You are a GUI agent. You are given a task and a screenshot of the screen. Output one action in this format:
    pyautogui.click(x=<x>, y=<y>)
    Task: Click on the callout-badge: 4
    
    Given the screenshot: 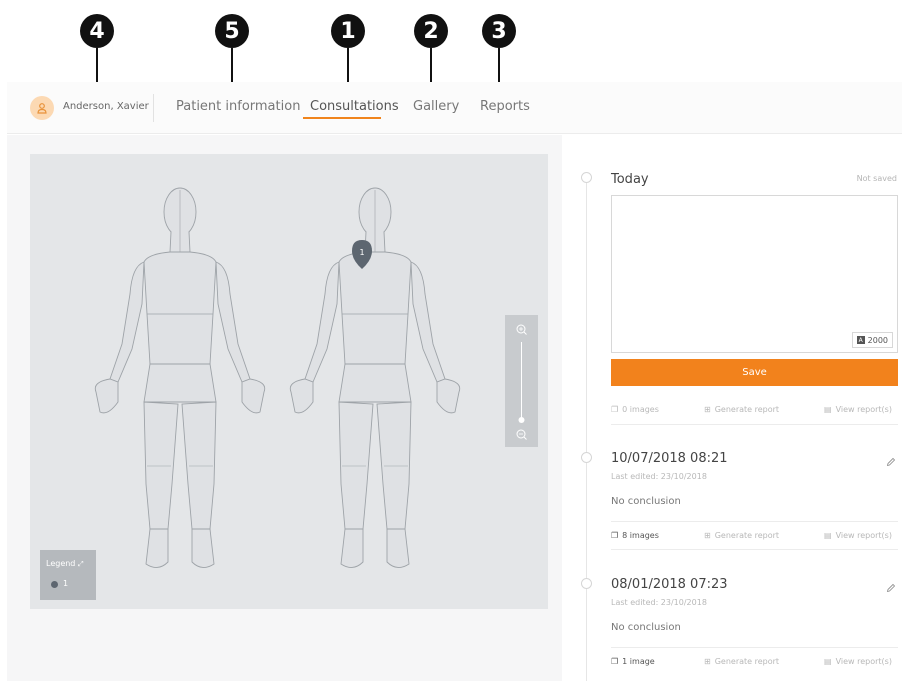 What is the action you would take?
    pyautogui.click(x=97, y=31)
    